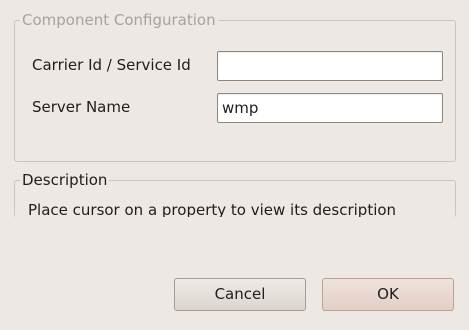 This screenshot has width=469, height=330. Describe the element at coordinates (119, 20) in the screenshot. I see `component-configuration-legend: Component Configuration` at that location.